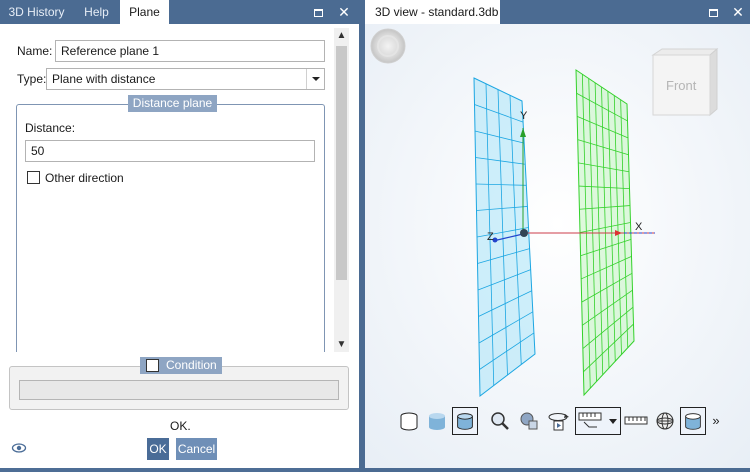 Image resolution: width=750 pixels, height=472 pixels. I want to click on tab-help: Help, so click(96, 12).